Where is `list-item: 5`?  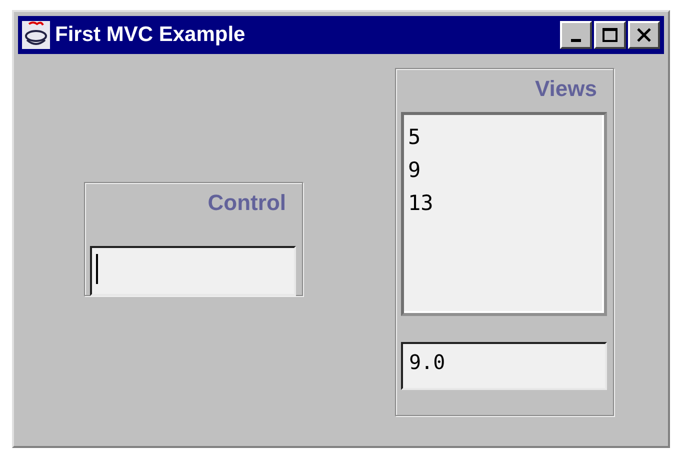
list-item: 5 is located at coordinates (504, 137).